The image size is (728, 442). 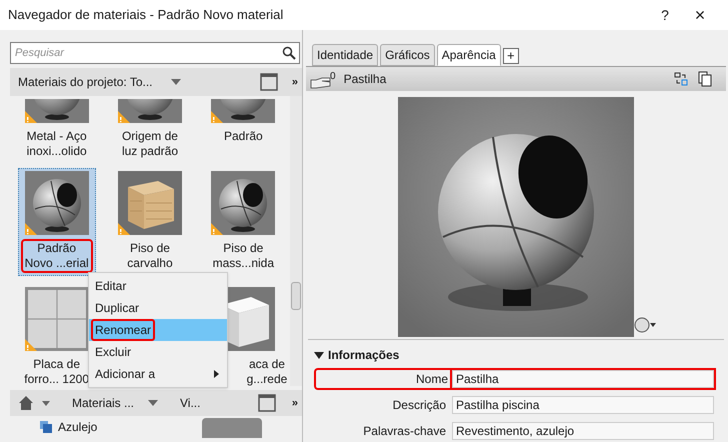 I want to click on expand-icon, so click(x=319, y=355).